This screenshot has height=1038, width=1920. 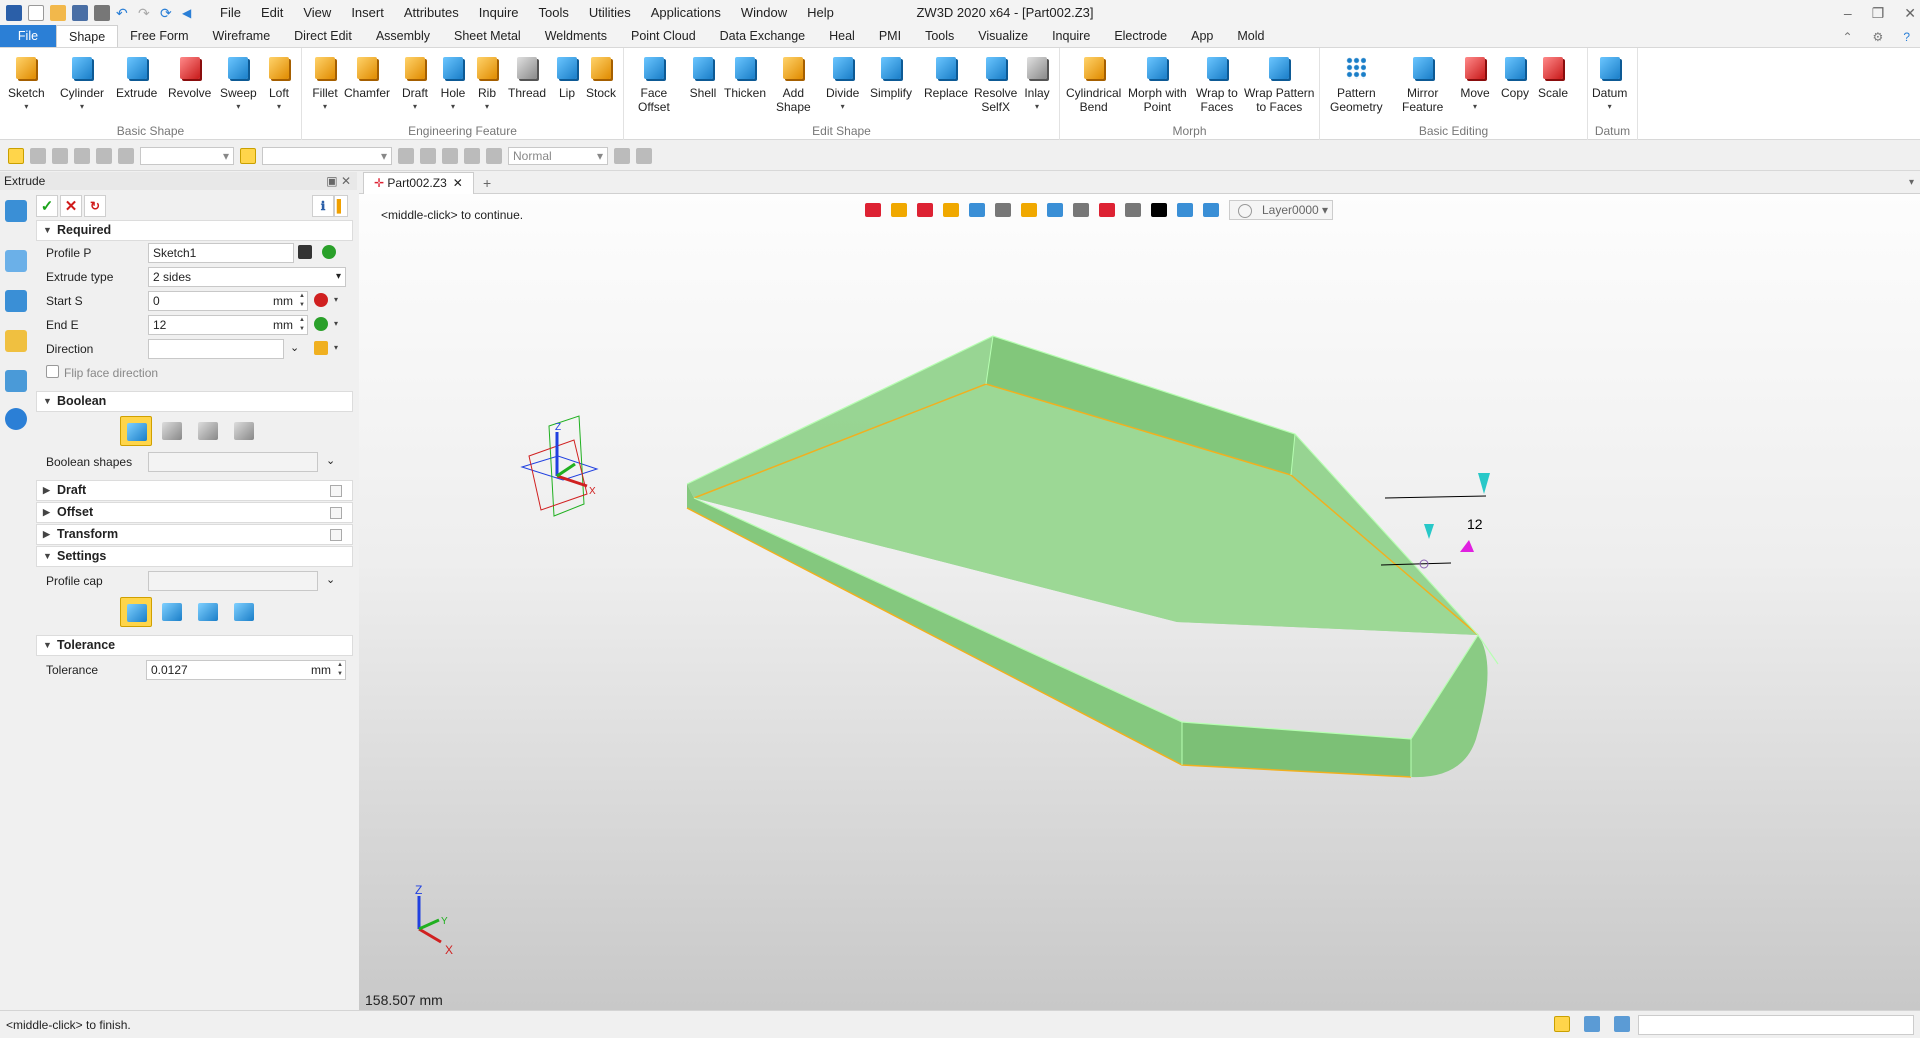 I want to click on end-input: 12 mm ▲ ▼, so click(x=228, y=325).